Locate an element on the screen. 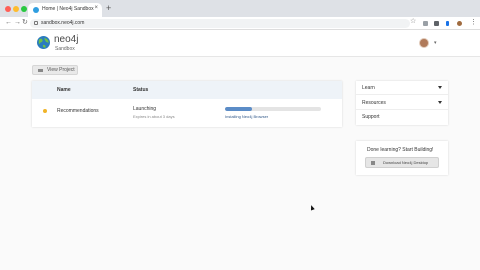  brand-subtitle: Sandbox is located at coordinates (65, 49).